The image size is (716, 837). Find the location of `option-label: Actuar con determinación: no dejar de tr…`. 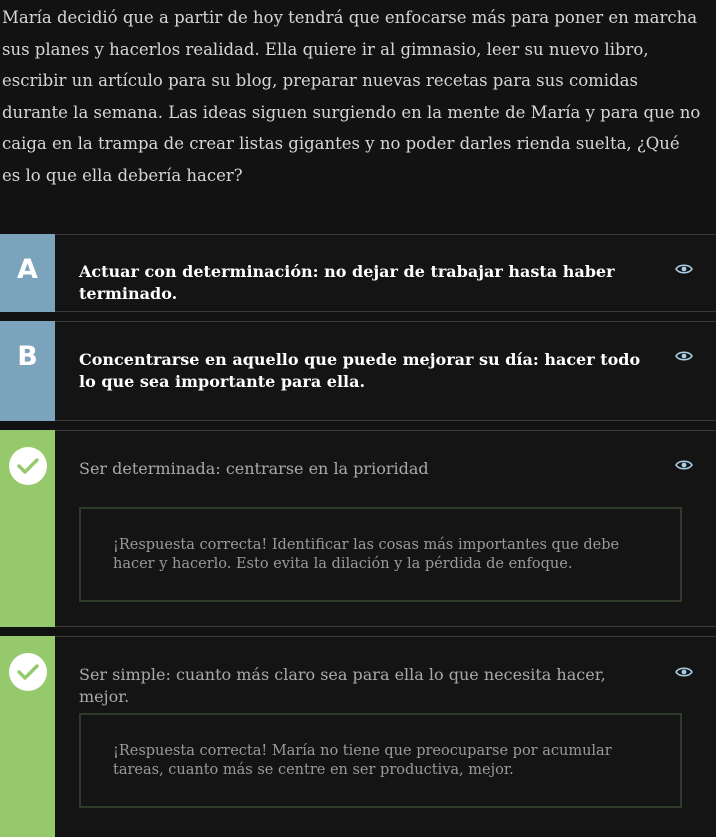

option-label: Actuar con determinación: no dejar de tr… is located at coordinates (347, 282).